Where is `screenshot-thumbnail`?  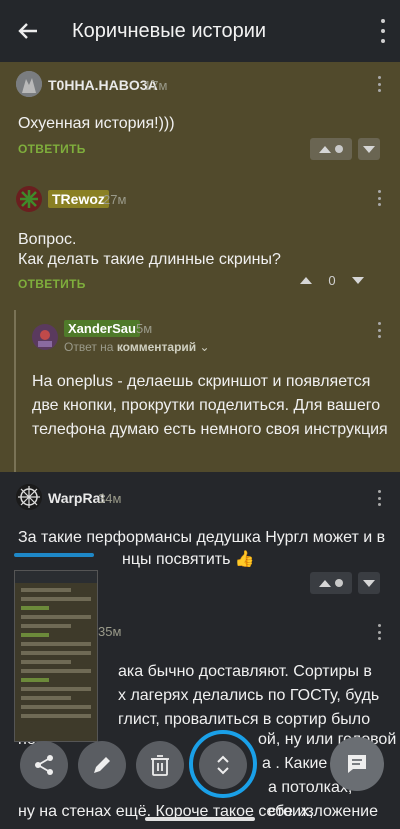 screenshot-thumbnail is located at coordinates (56, 656).